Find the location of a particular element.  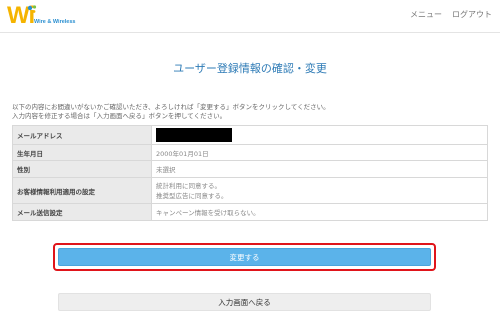

row-value-mail-setting: キャンペーン情報を受け取らない。 is located at coordinates (319, 212).